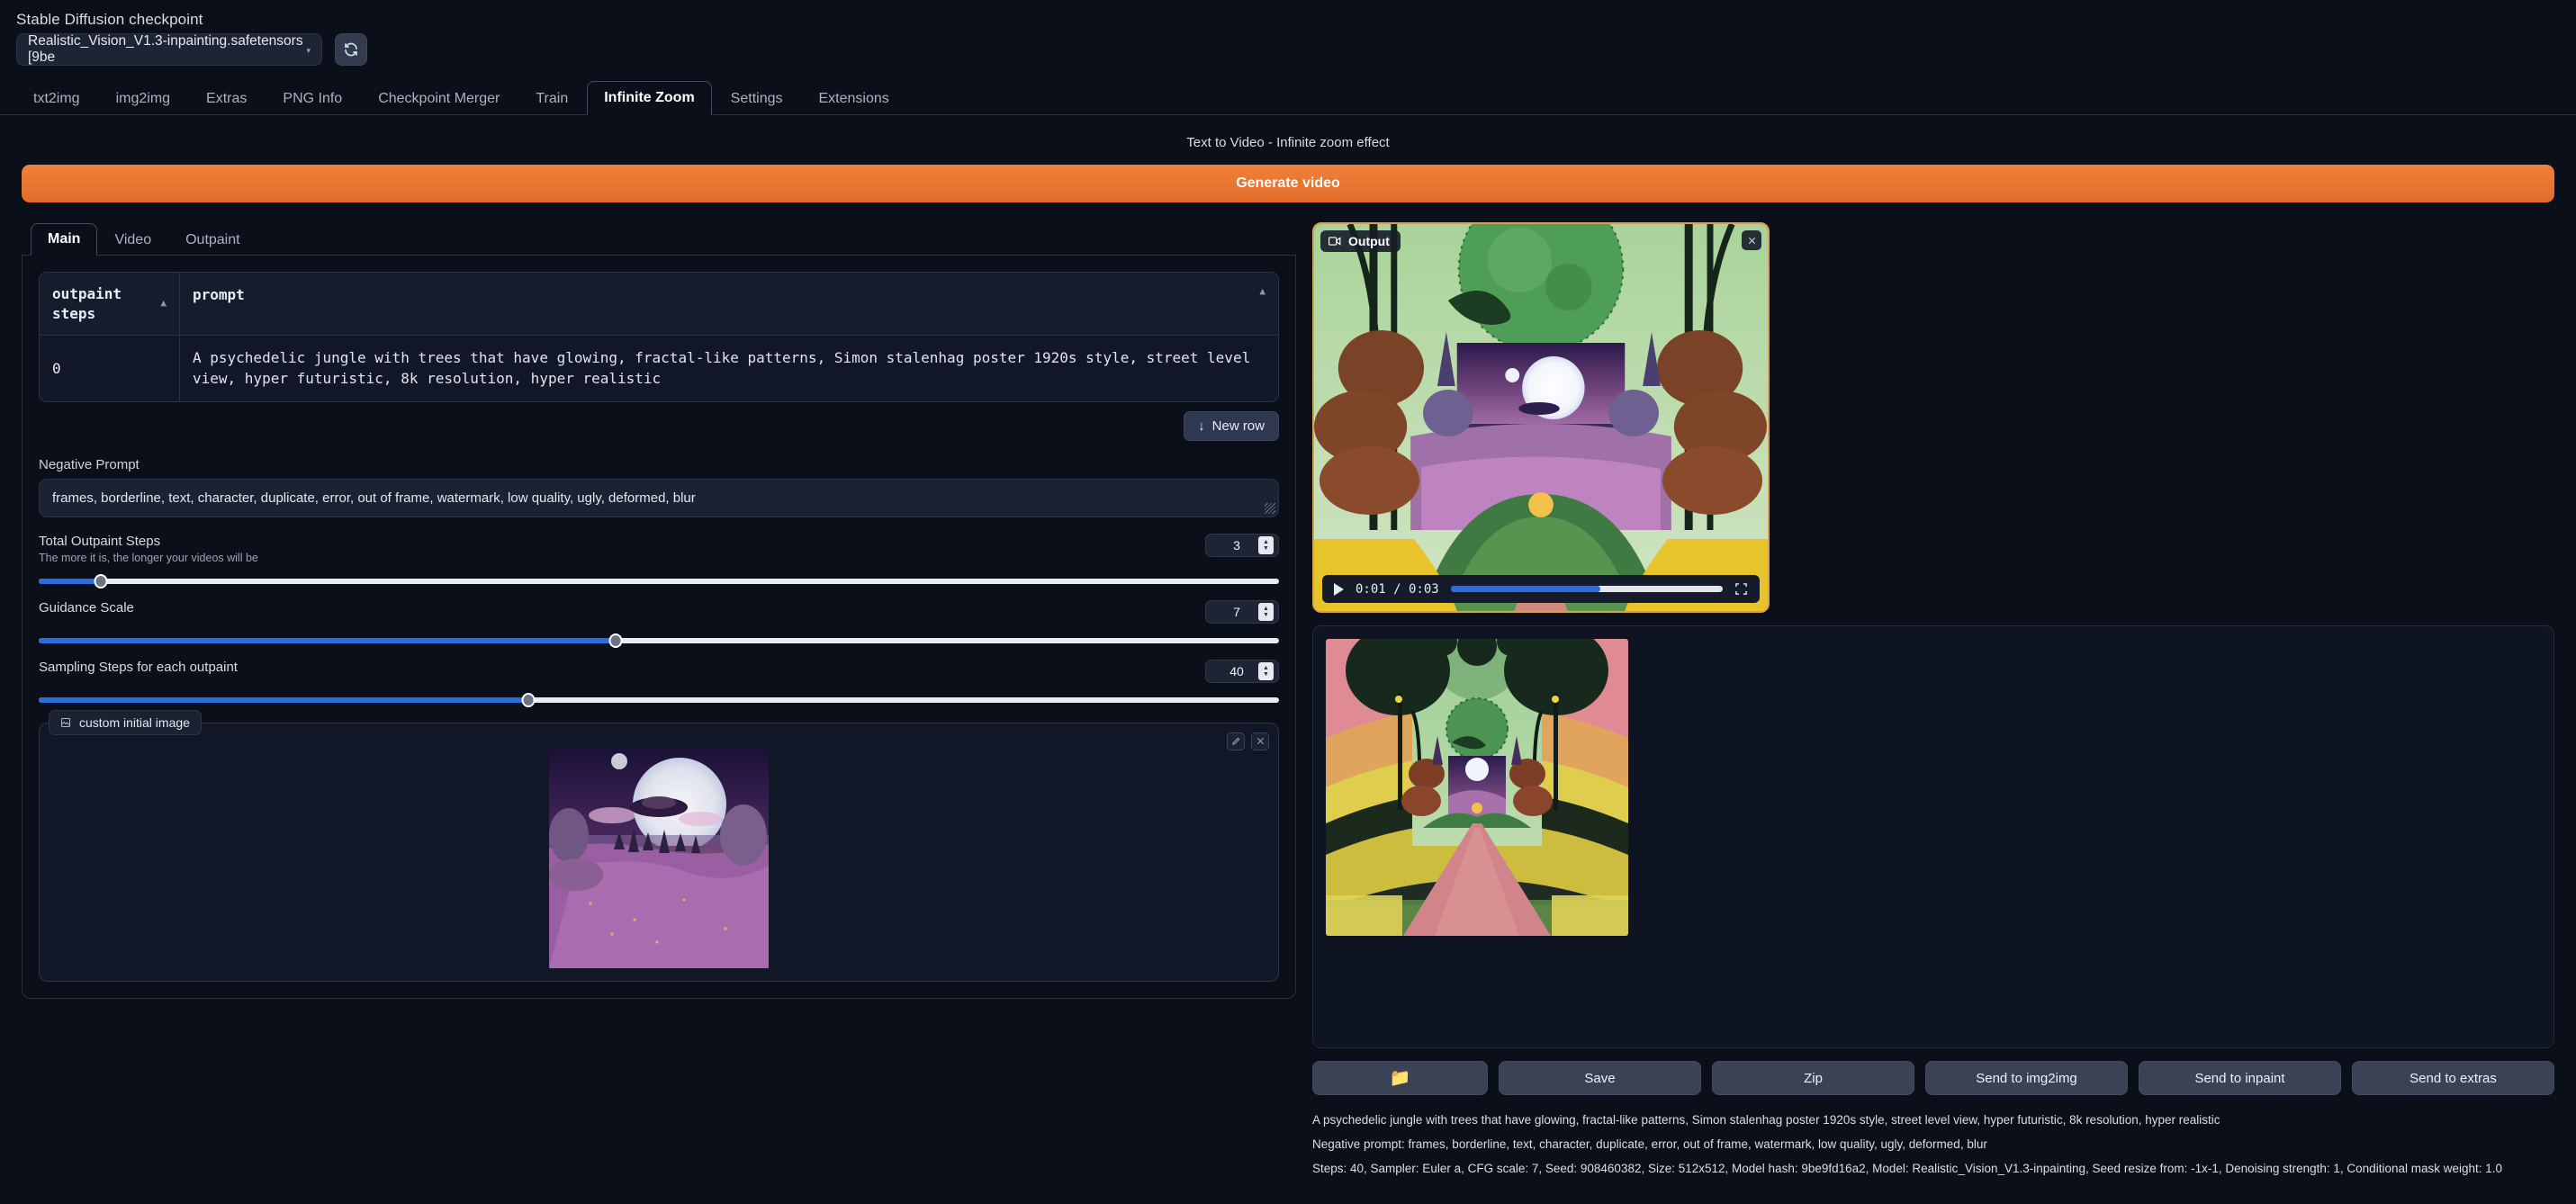 The width and height of the screenshot is (2576, 1204). What do you see at coordinates (1339, 589) in the screenshot?
I see `play-button` at bounding box center [1339, 589].